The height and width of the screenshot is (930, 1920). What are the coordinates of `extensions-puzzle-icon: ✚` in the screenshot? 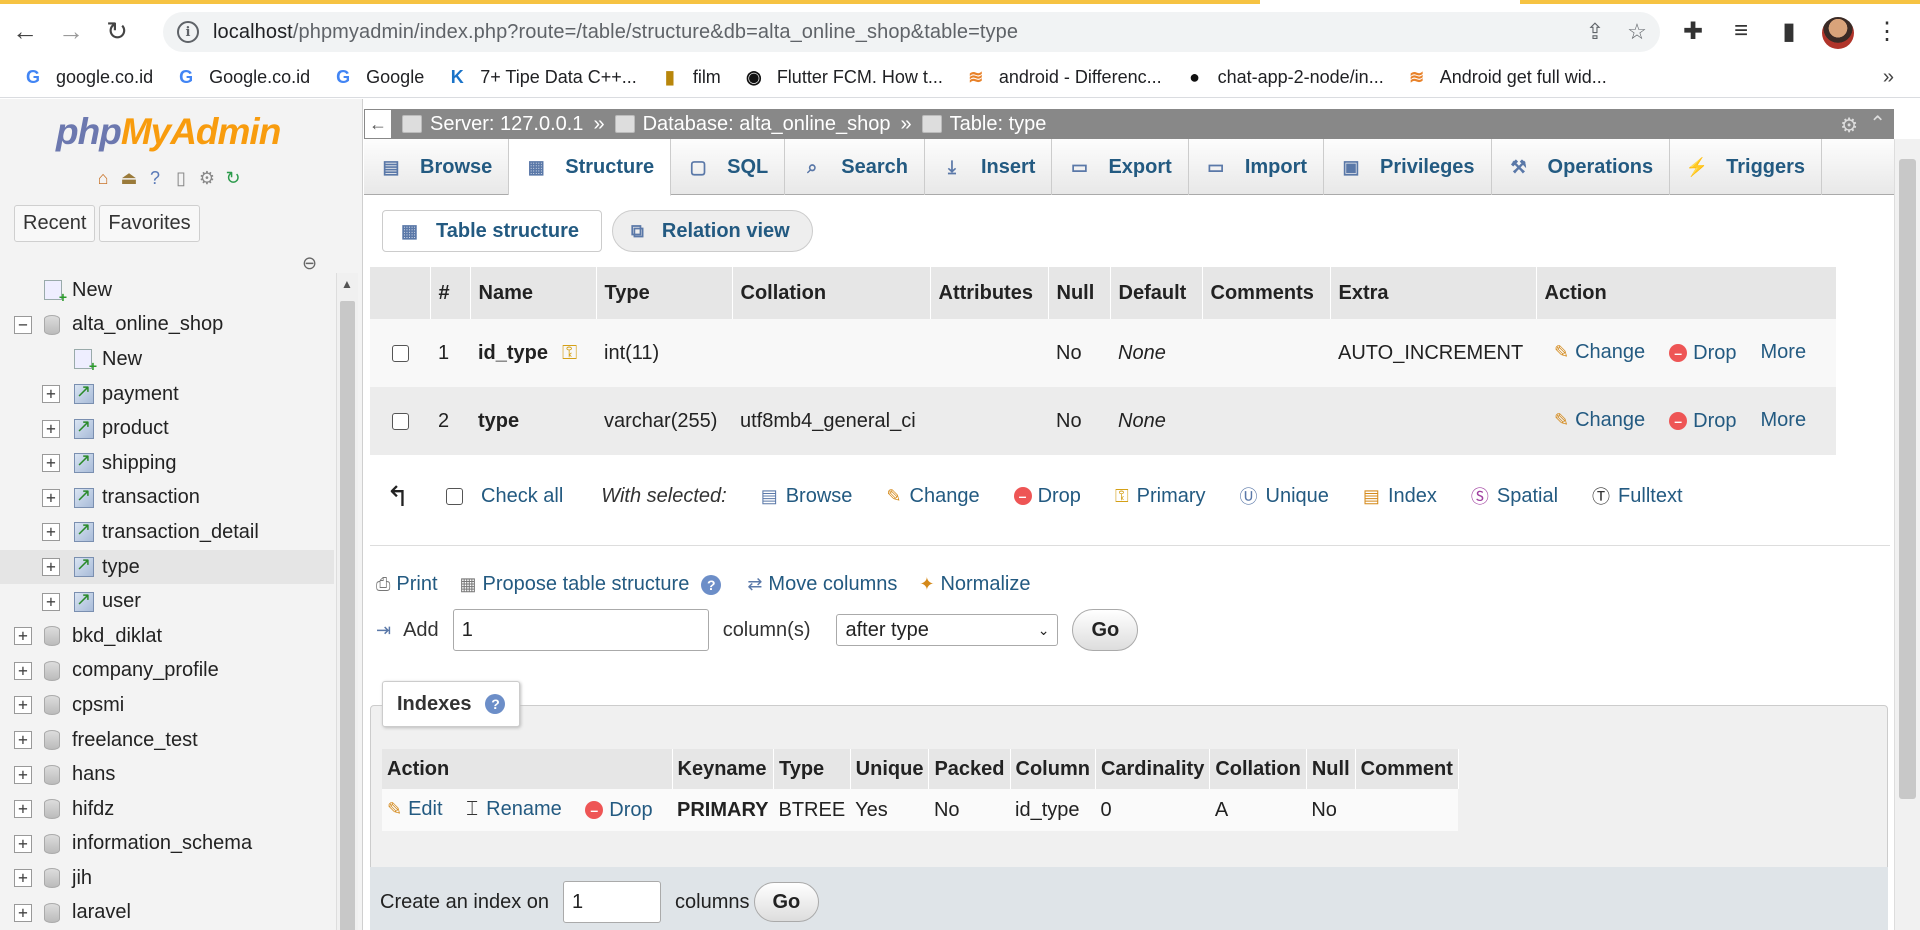 It's located at (1693, 31).